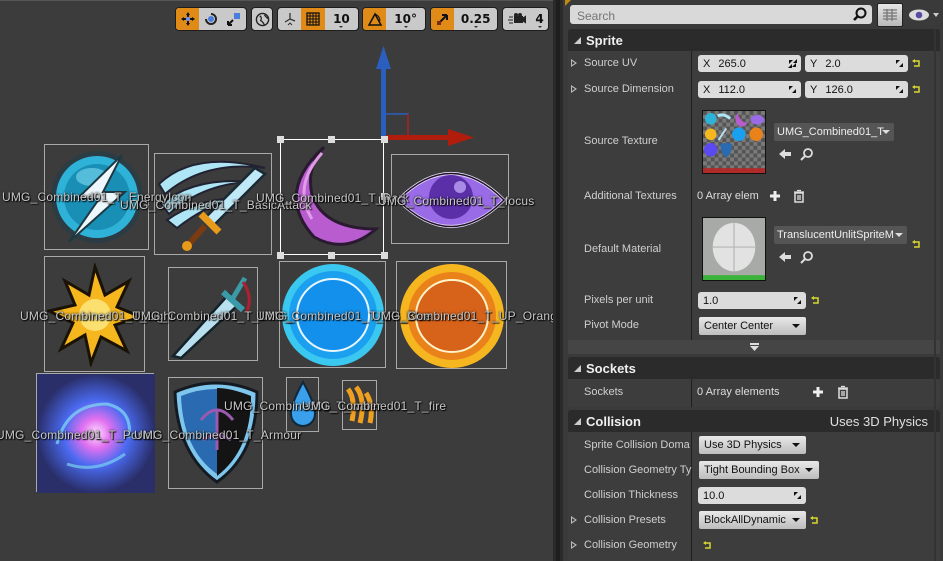 Image resolution: width=943 pixels, height=561 pixels. I want to click on surface-snap-icon, so click(289, 19).